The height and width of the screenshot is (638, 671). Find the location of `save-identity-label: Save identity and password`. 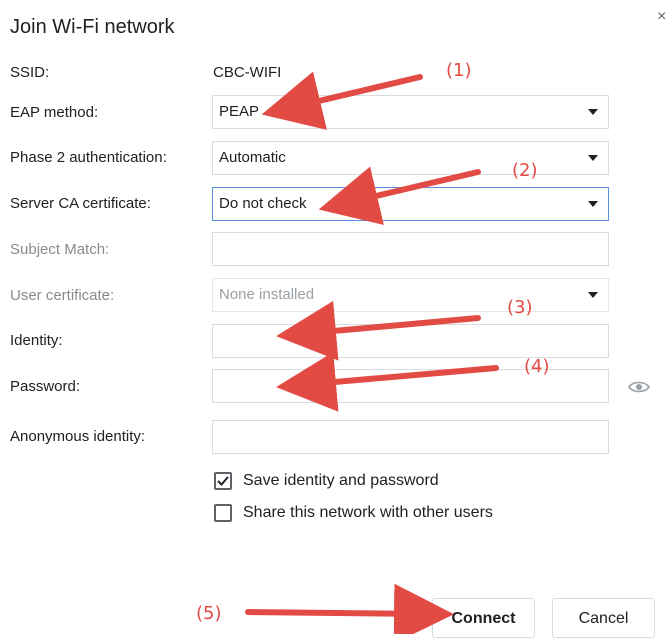

save-identity-label: Save identity and password is located at coordinates (341, 481).